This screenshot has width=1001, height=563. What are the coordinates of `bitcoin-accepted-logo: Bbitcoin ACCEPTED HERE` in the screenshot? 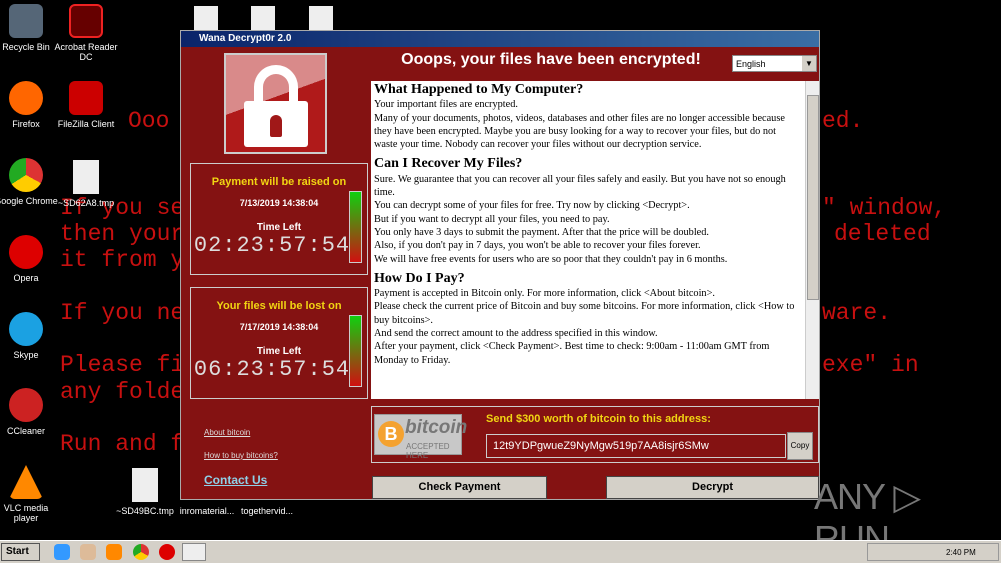 It's located at (420, 437).